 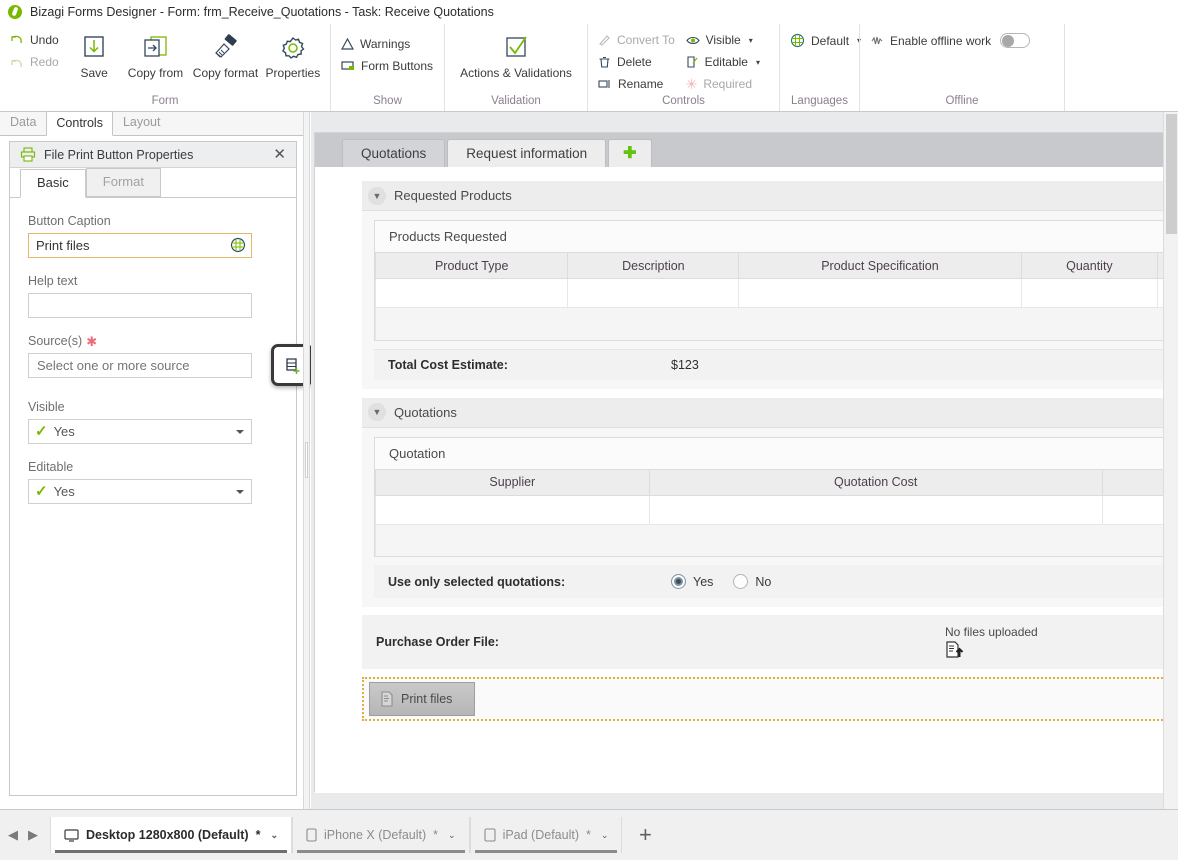 I want to click on ribbon-group-show: Warnings Form Buttons Show, so click(x=387, y=67).